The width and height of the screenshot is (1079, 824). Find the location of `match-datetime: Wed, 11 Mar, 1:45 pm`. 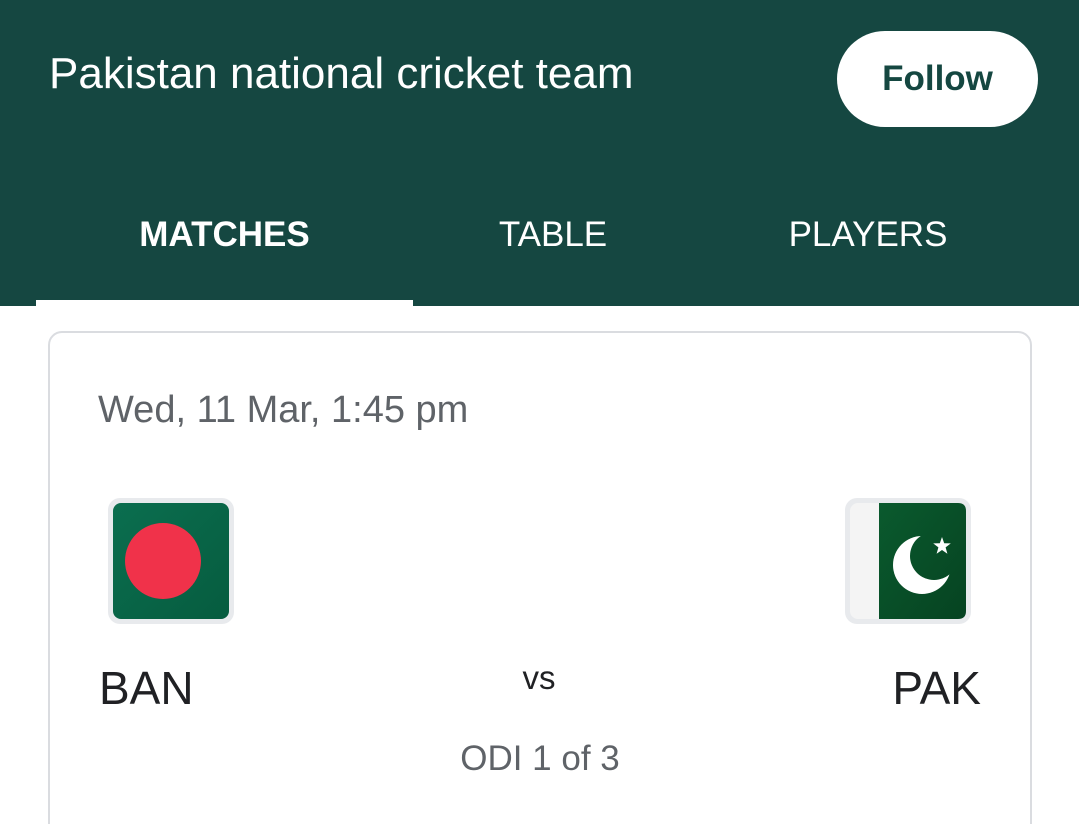

match-datetime: Wed, 11 Mar, 1:45 pm is located at coordinates (283, 410).